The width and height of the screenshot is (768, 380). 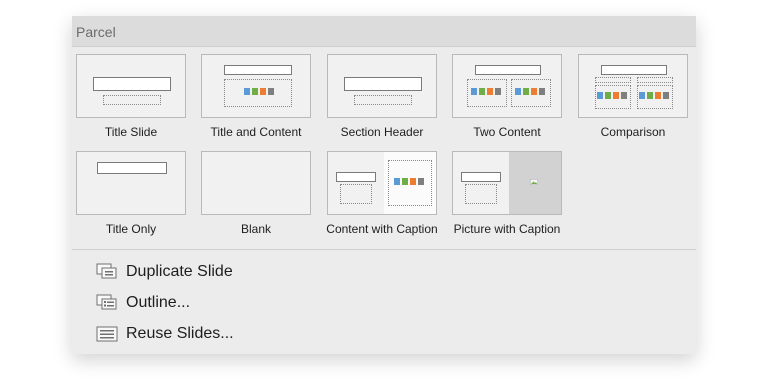 What do you see at coordinates (132, 100) in the screenshot?
I see `subtitle-placeholder` at bounding box center [132, 100].